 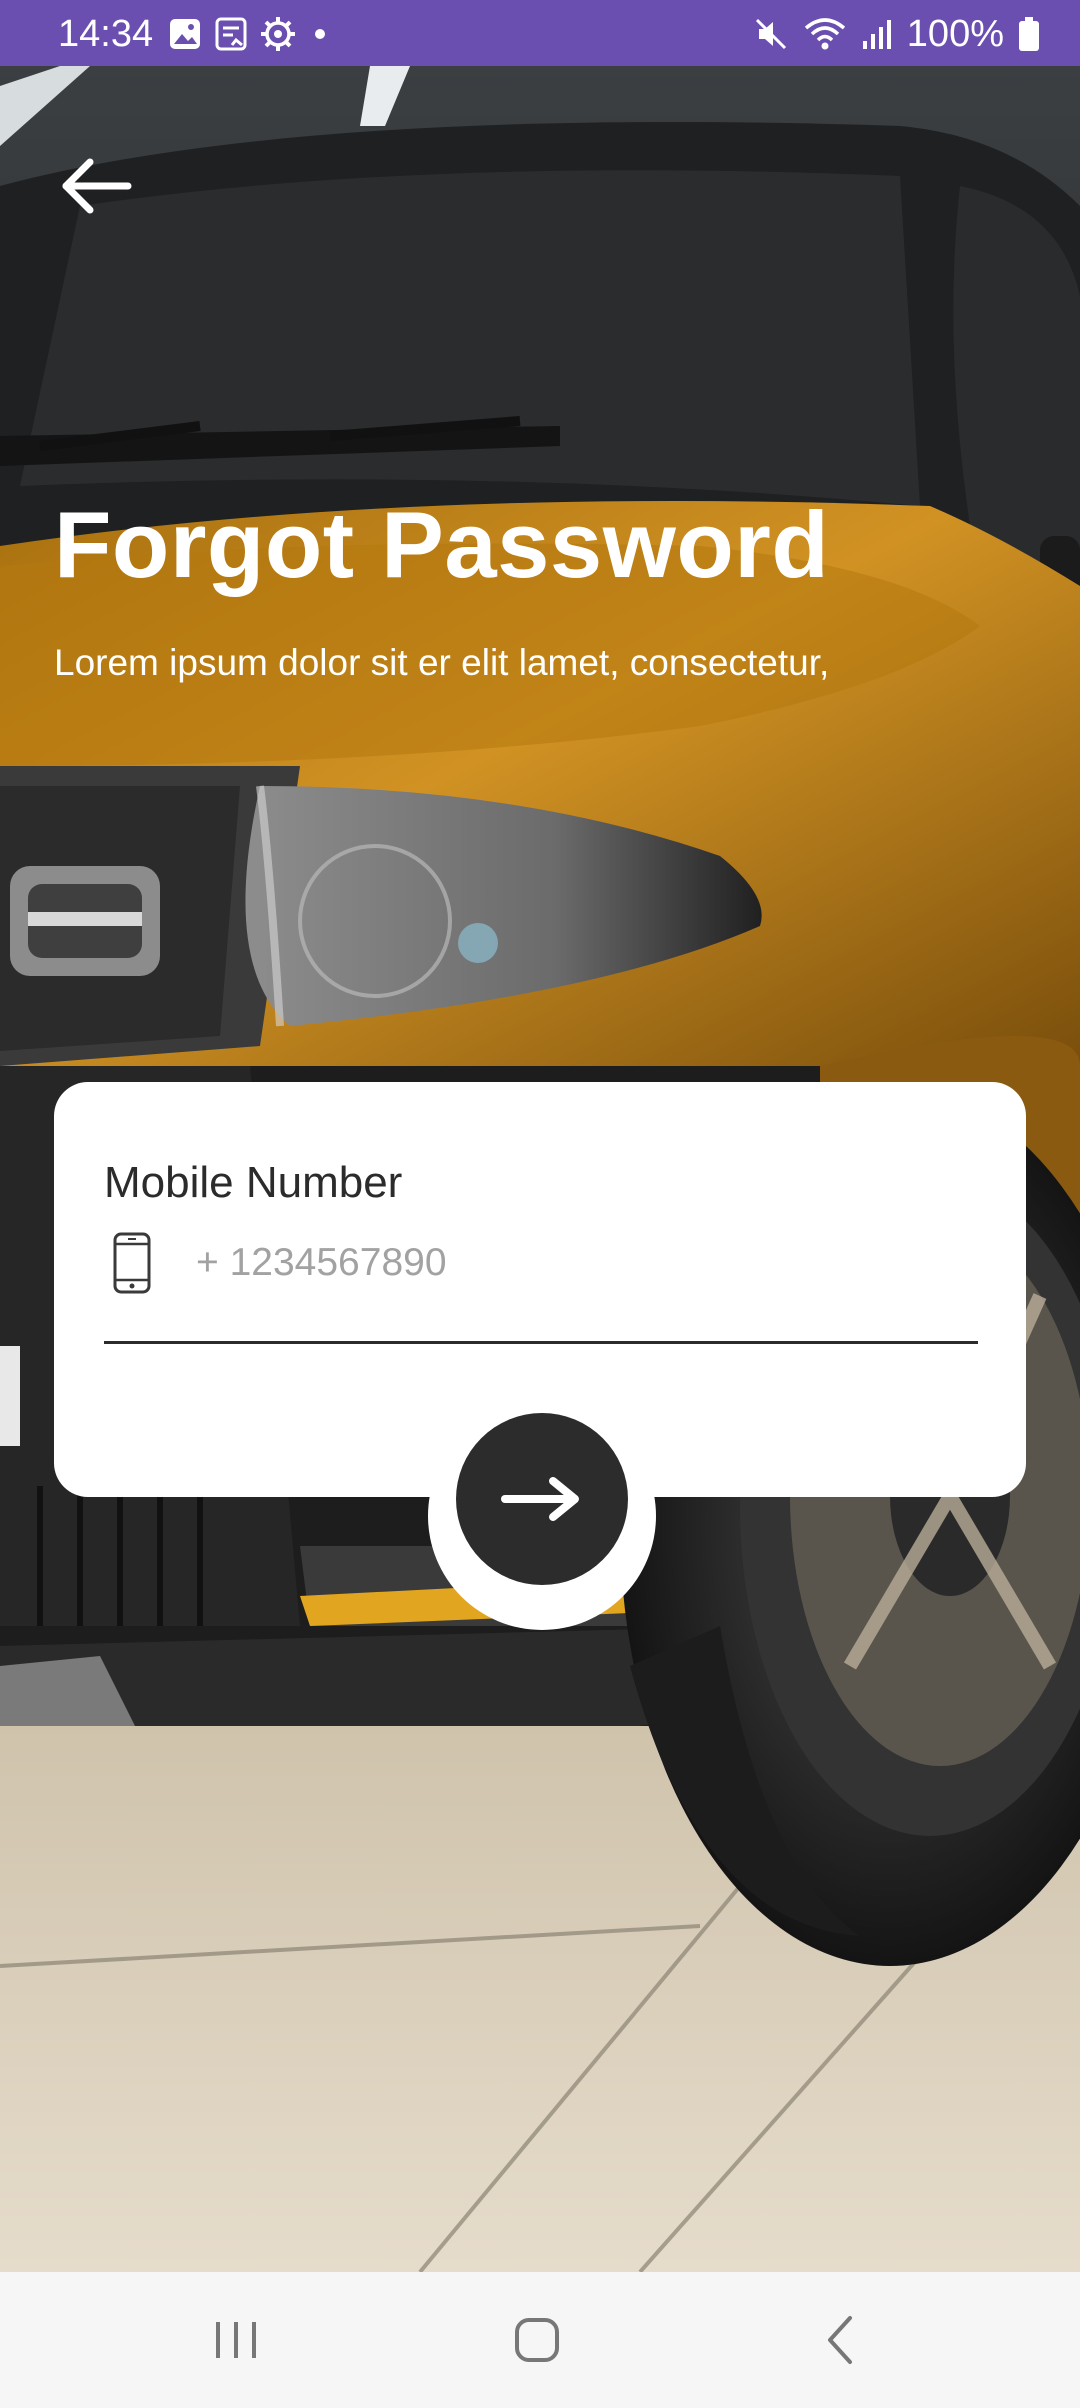 I want to click on mobile-number-label: Mobile Number, so click(x=253, y=1182).